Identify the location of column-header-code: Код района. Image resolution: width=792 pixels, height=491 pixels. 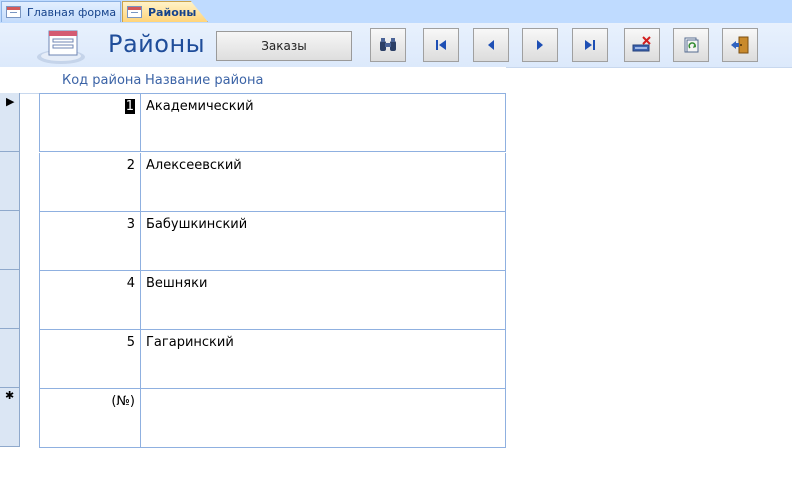
(101, 80).